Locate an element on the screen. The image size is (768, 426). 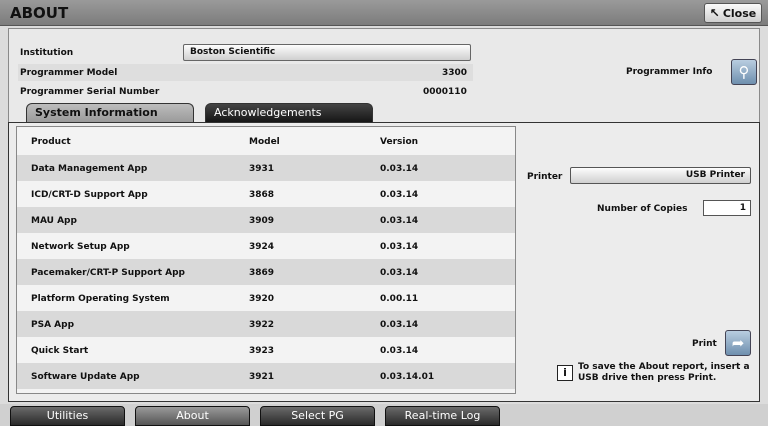
model-cell: 3923 is located at coordinates (262, 351).